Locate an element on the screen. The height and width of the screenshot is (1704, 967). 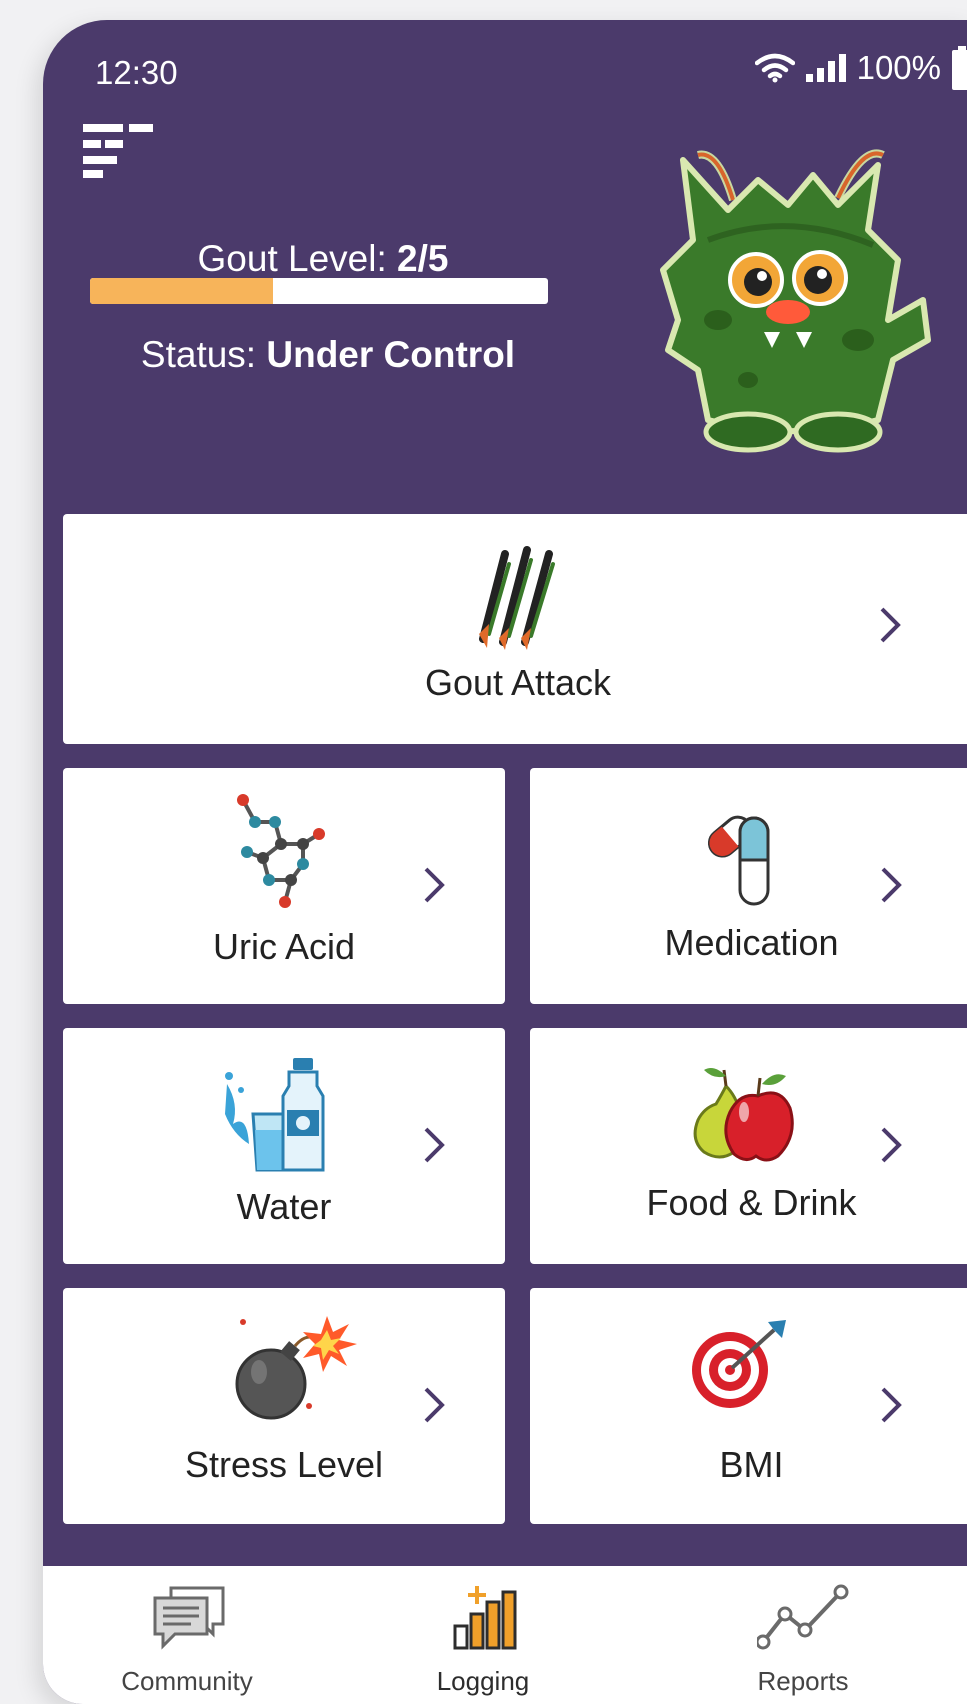
line-graph-icon is located at coordinates (803, 1617).